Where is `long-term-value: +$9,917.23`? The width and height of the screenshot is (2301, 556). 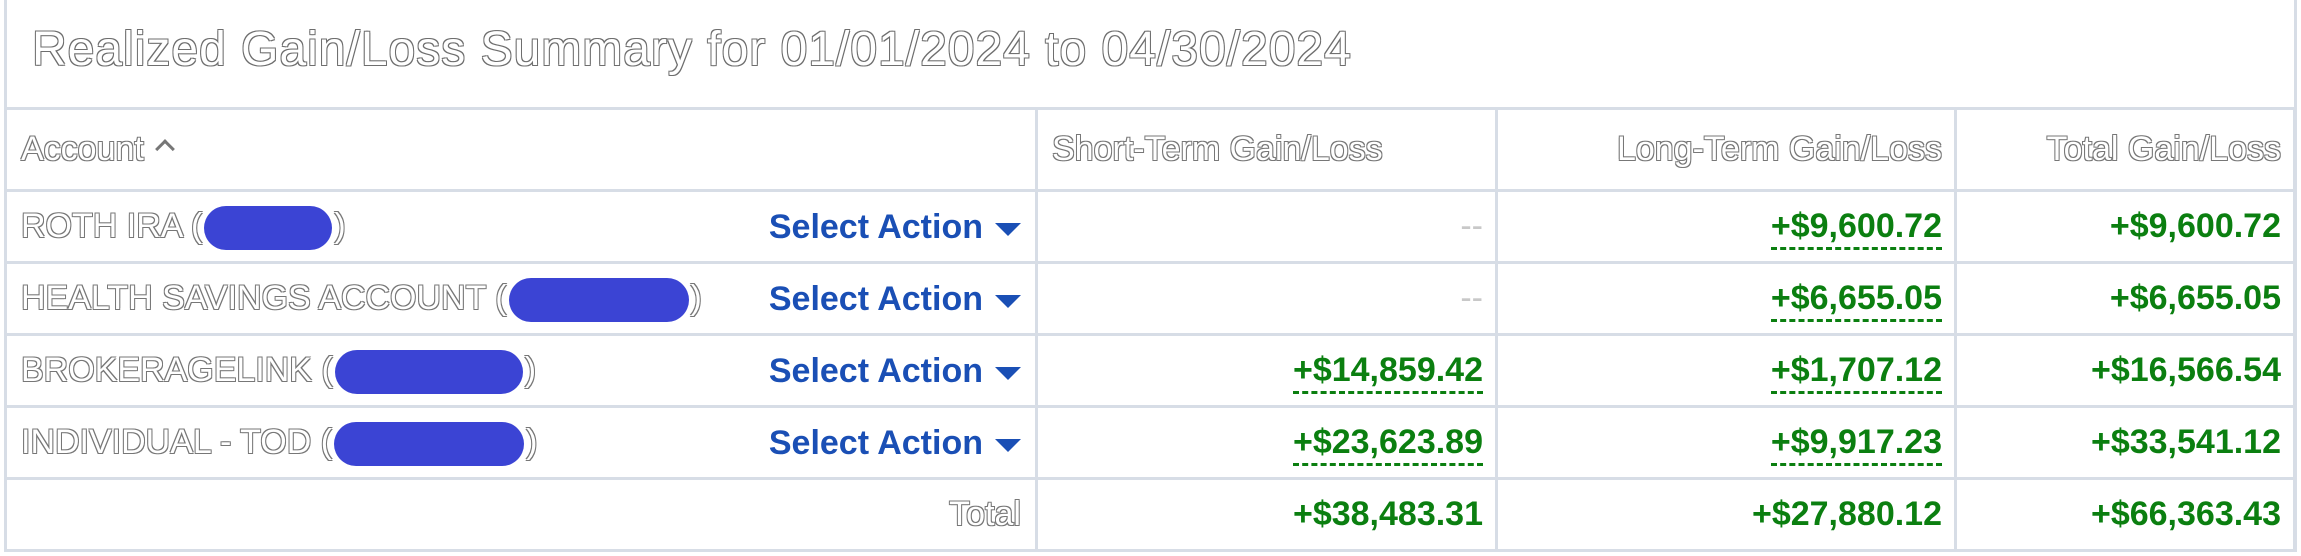
long-term-value: +$9,917.23 is located at coordinates (1726, 442).